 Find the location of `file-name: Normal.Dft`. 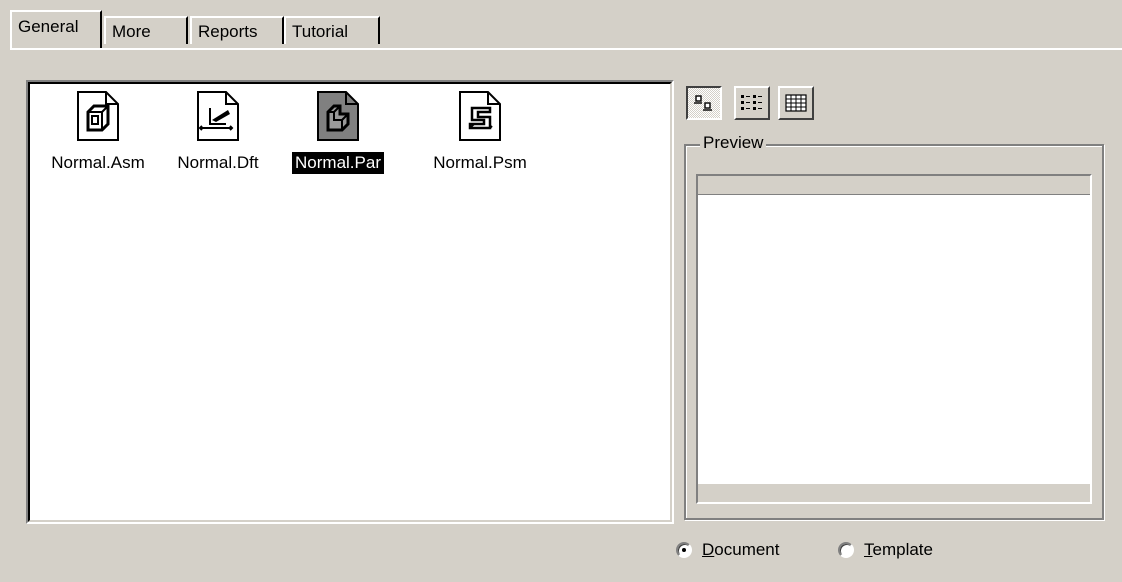

file-name: Normal.Dft is located at coordinates (218, 162).